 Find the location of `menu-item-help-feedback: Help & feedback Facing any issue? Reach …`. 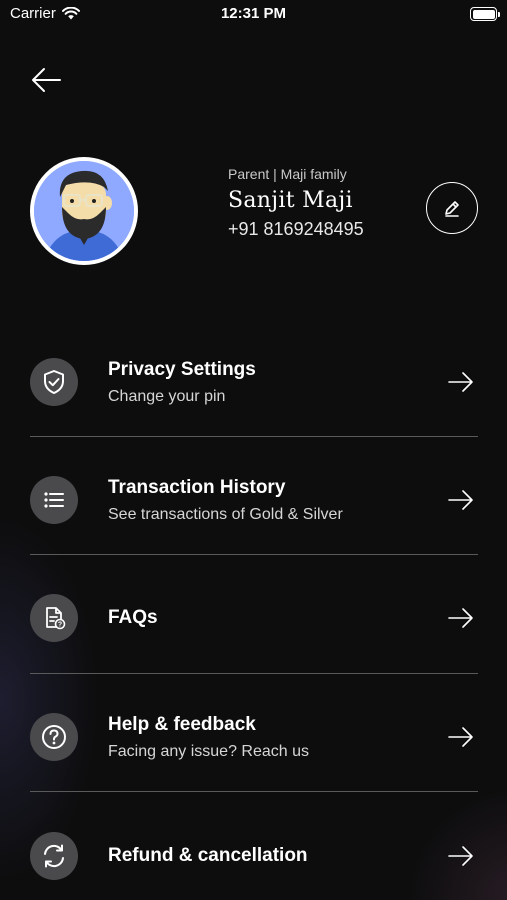

menu-item-help-feedback: Help & feedback Facing any issue? Reach … is located at coordinates (254, 737).